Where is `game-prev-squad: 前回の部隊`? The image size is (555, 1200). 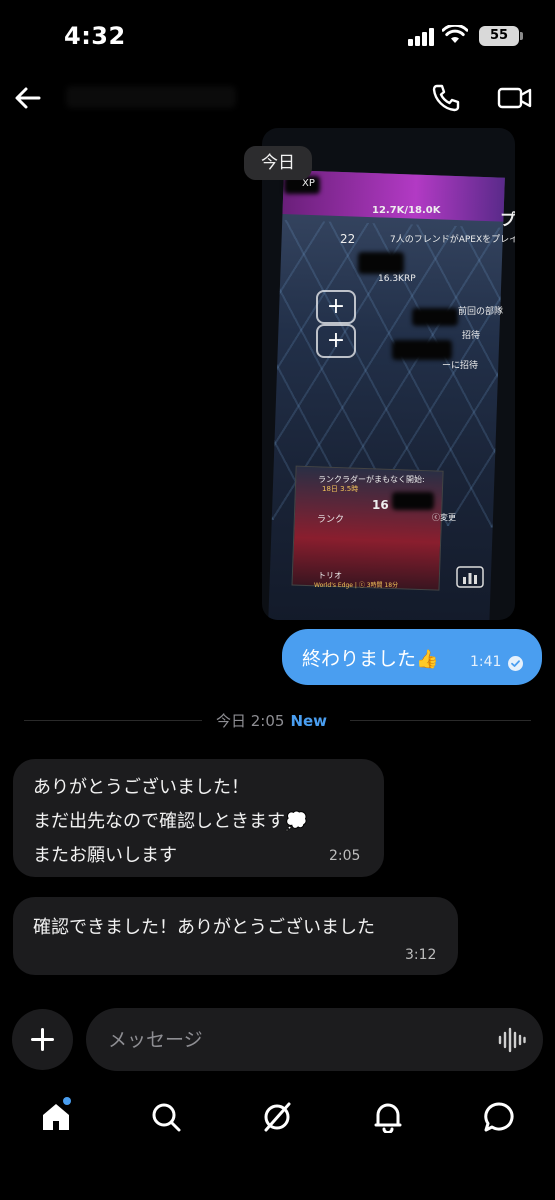 game-prev-squad: 前回の部隊 is located at coordinates (481, 312).